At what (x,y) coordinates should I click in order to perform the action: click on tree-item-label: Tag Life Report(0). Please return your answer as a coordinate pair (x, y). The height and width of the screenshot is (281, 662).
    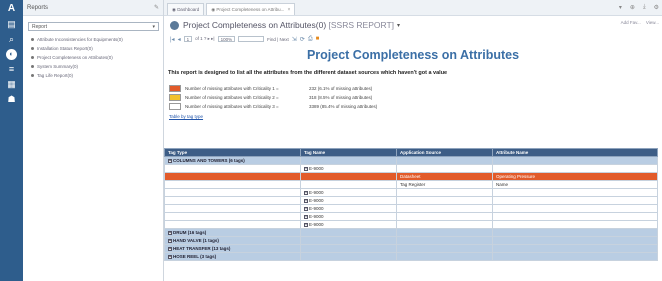
    Looking at the image, I should click on (55, 75).